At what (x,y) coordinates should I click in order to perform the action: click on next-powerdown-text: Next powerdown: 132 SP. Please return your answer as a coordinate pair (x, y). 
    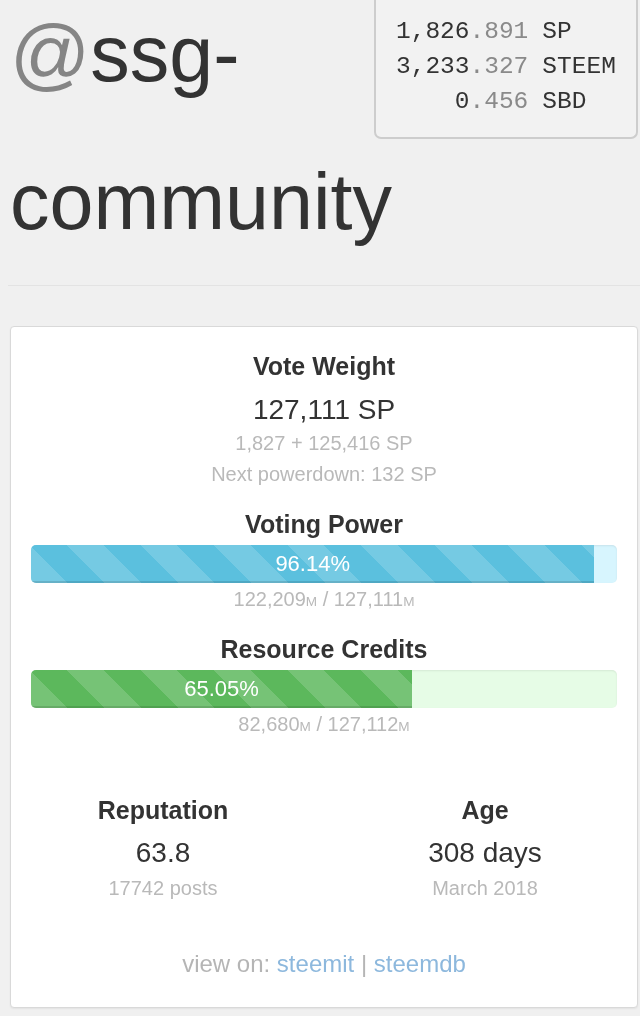
    Looking at the image, I should click on (324, 474).